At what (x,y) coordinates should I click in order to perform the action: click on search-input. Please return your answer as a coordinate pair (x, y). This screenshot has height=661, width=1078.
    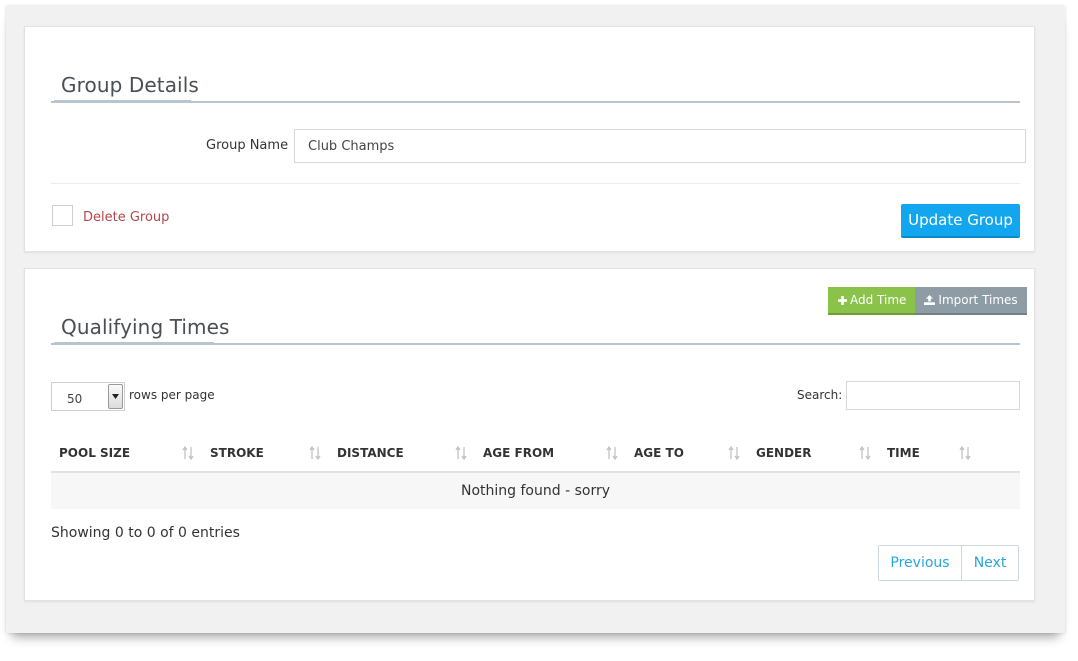
    Looking at the image, I should click on (933, 395).